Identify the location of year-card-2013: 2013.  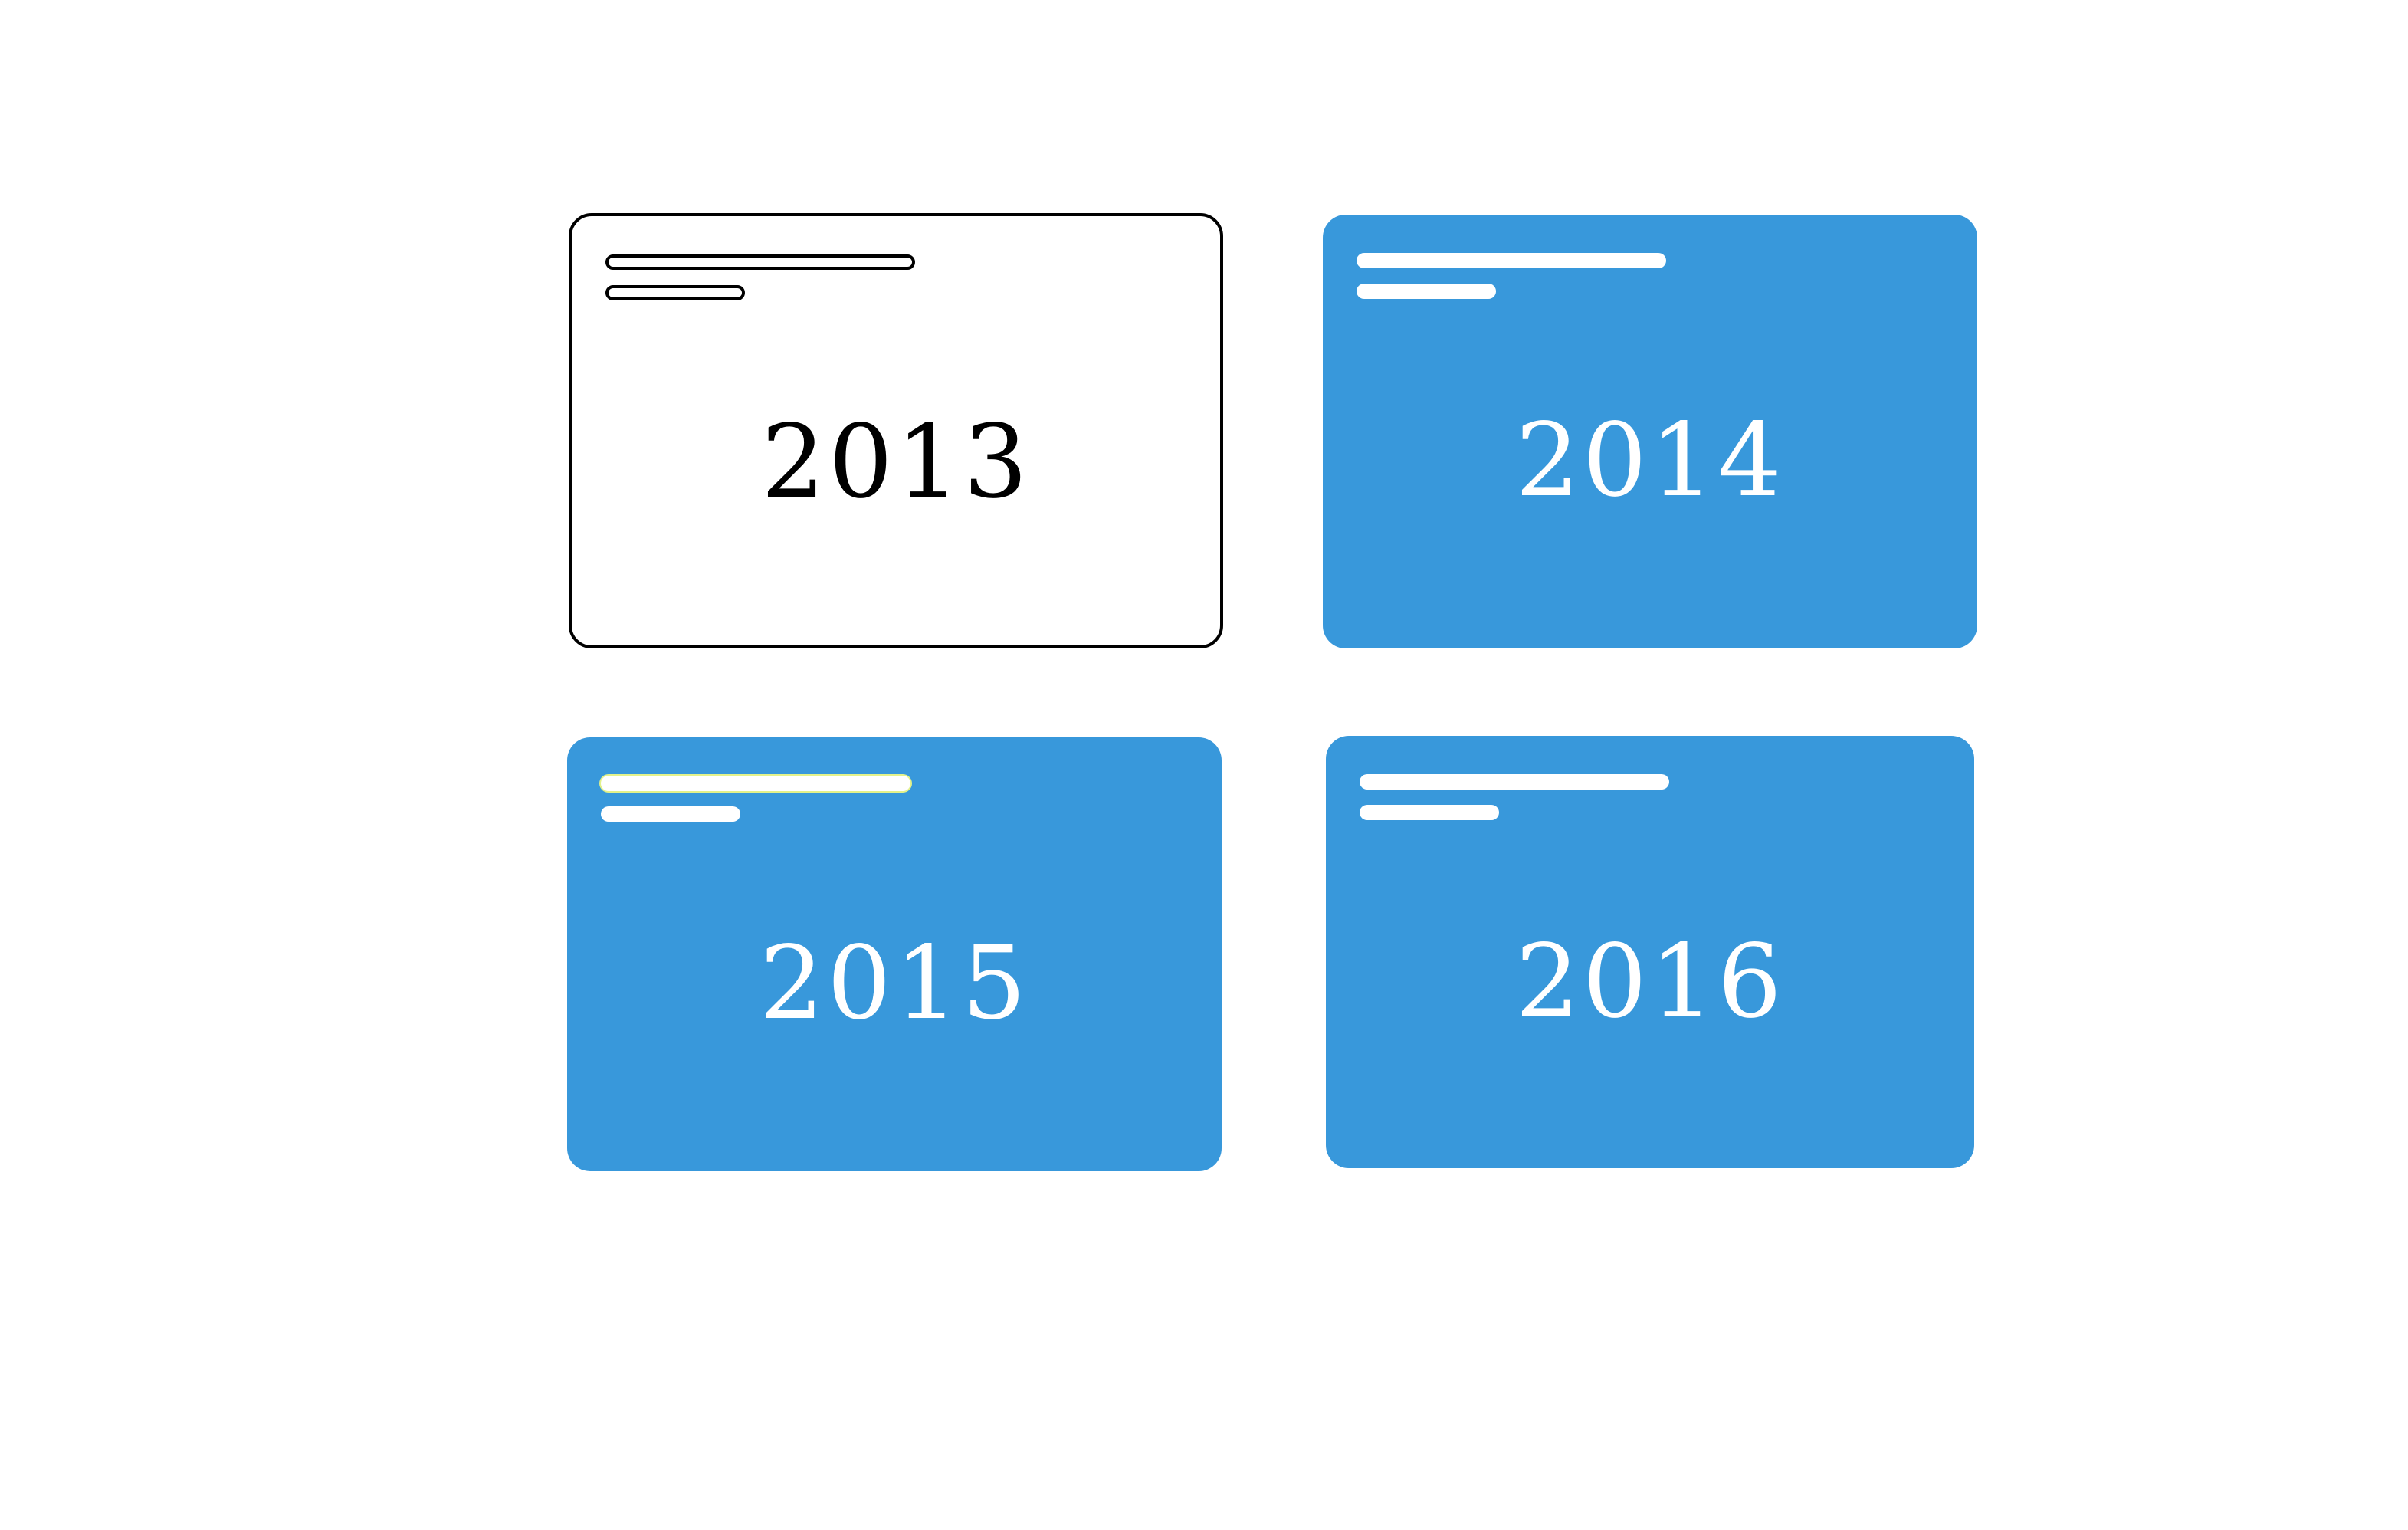
(896, 431).